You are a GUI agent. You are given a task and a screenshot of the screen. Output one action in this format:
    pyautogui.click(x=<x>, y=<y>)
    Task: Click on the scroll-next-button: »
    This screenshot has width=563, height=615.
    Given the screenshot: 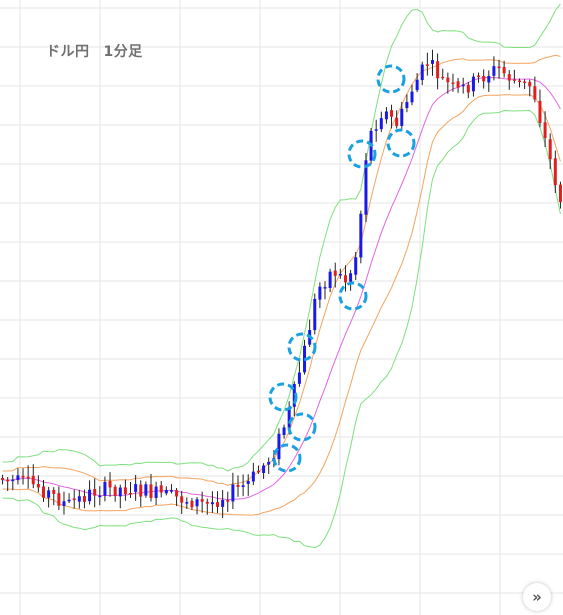 What is the action you would take?
    pyautogui.click(x=537, y=597)
    